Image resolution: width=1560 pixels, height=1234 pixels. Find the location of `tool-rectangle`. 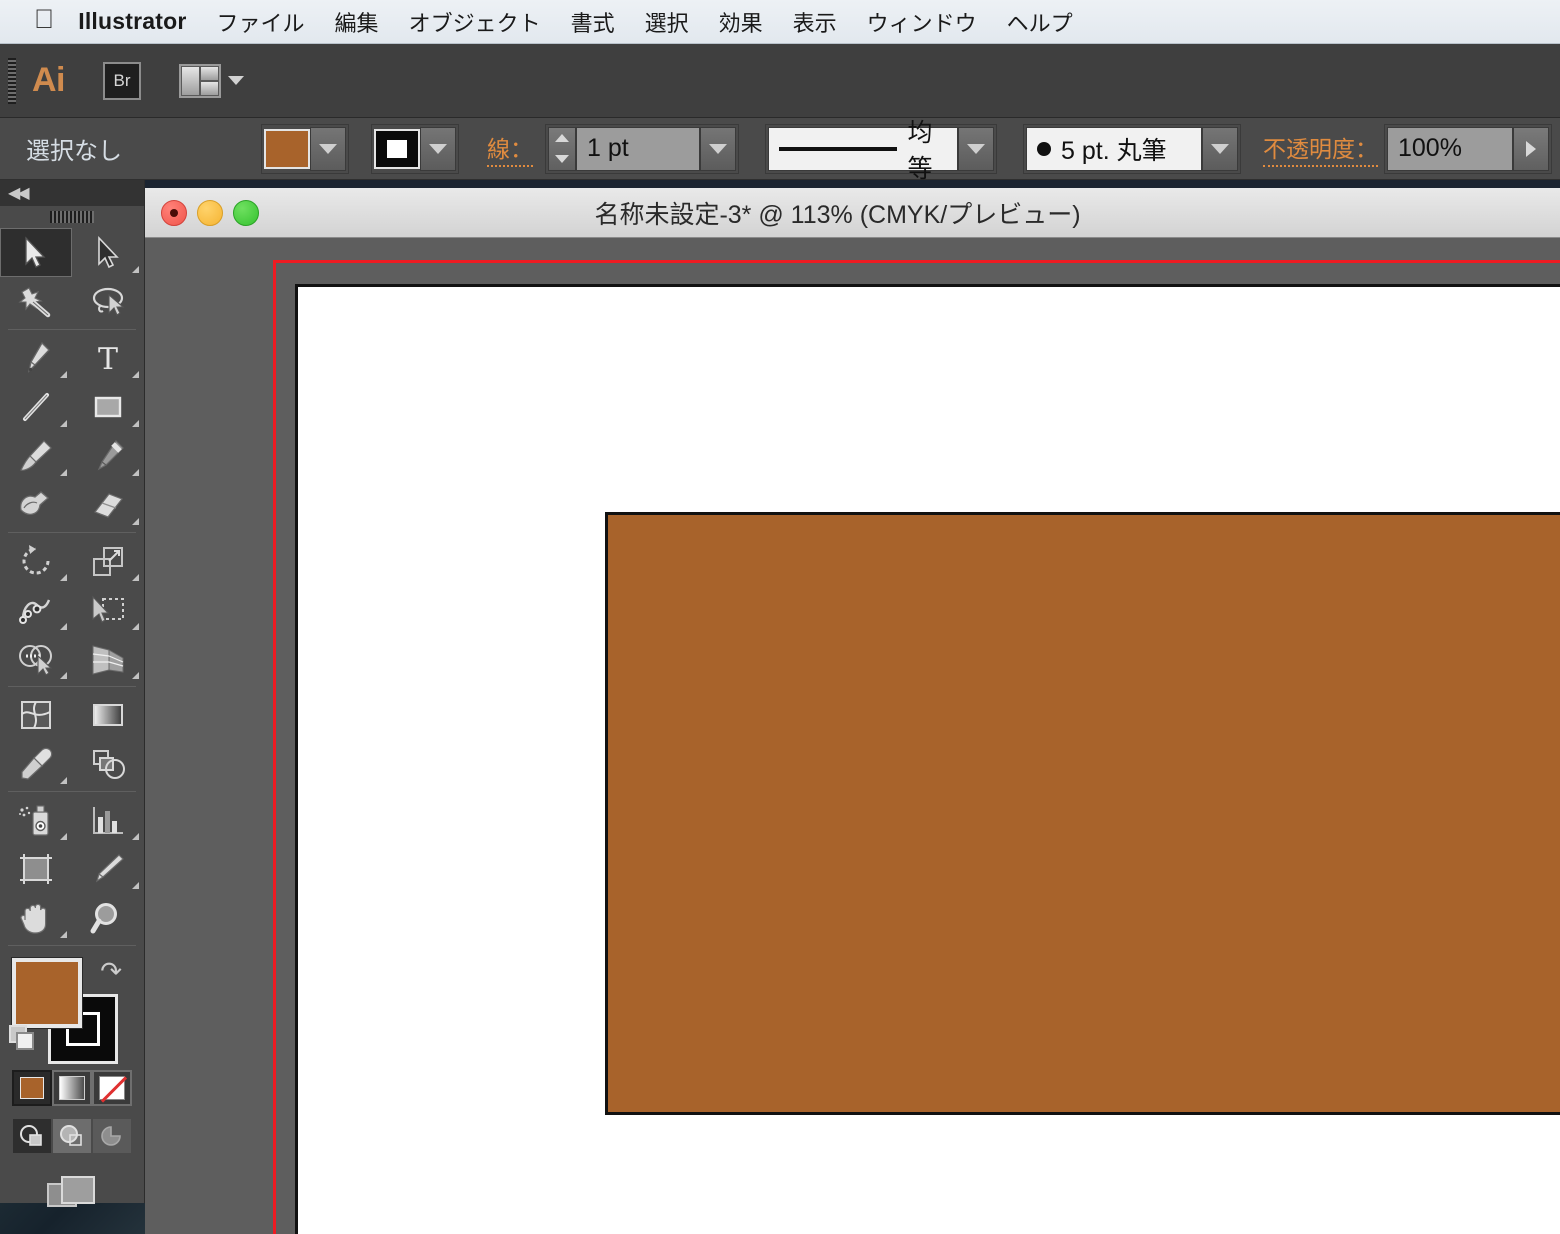

tool-rectangle is located at coordinates (108, 406).